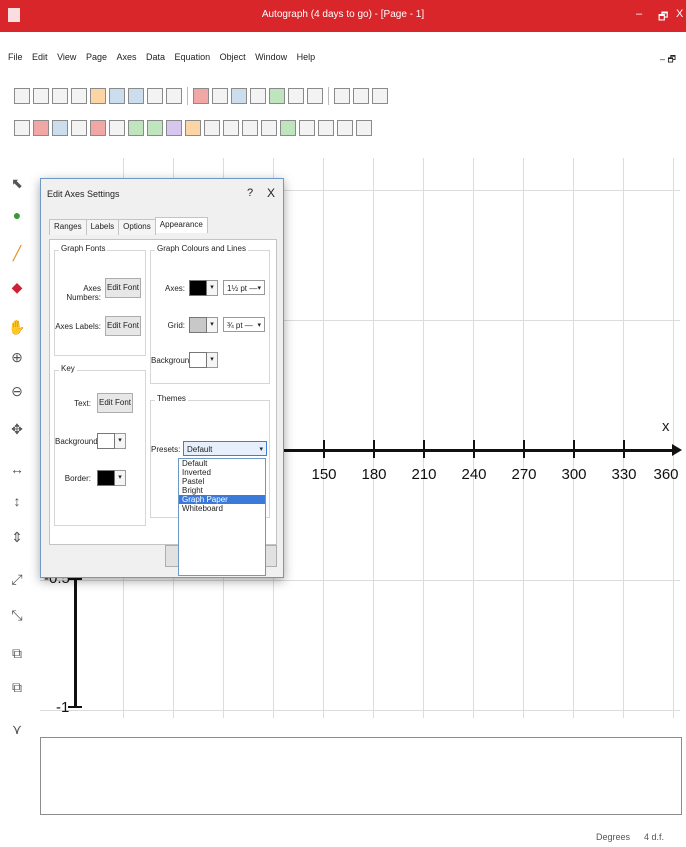  I want to click on snap-icon, so click(79, 128).